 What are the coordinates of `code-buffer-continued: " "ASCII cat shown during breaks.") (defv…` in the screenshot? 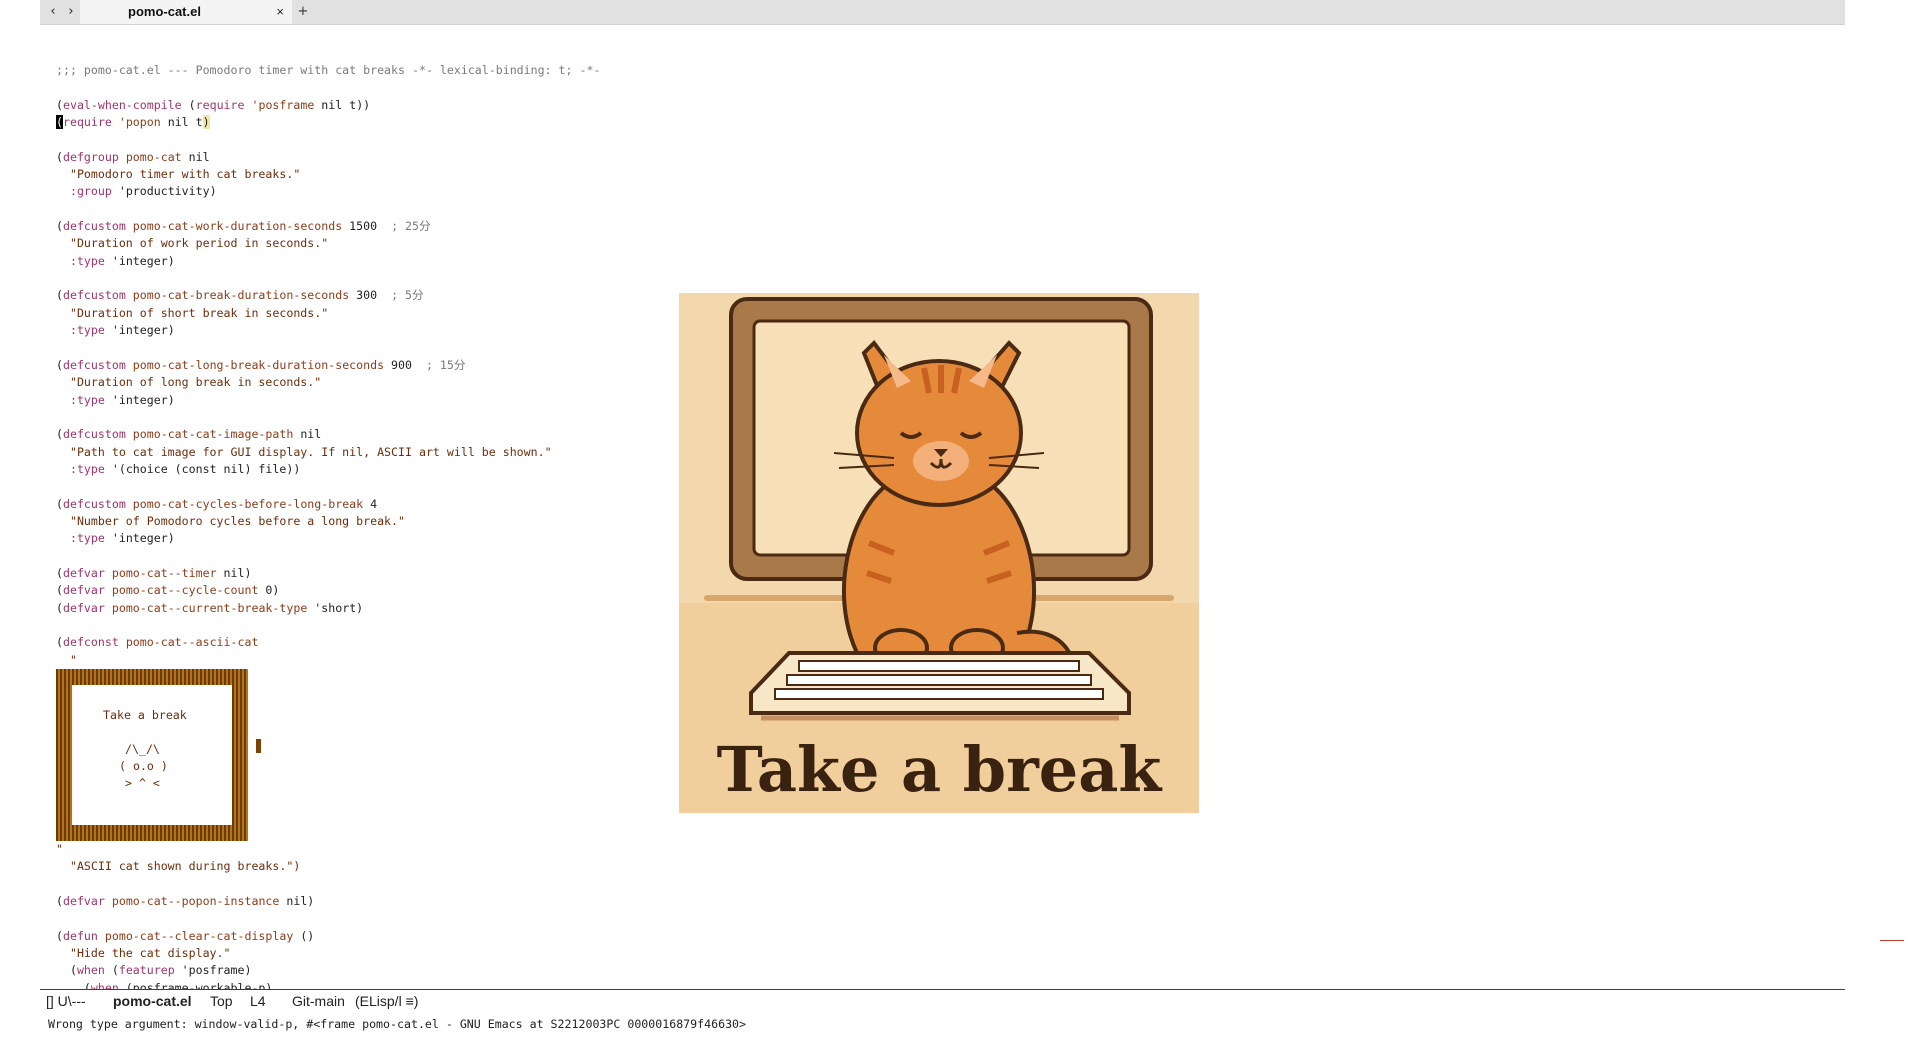 It's located at (185, 915).